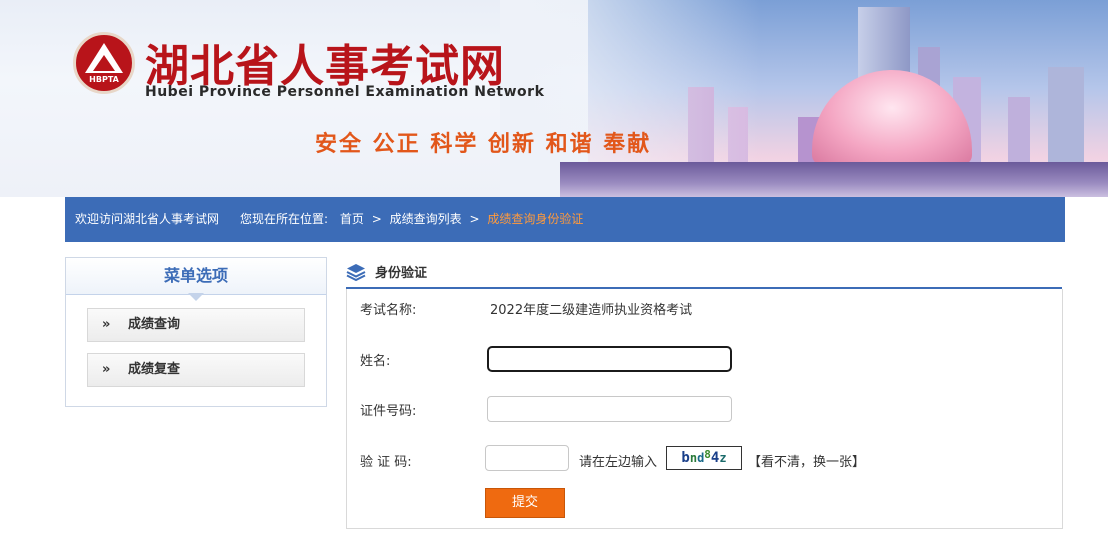 The height and width of the screenshot is (540, 1108). I want to click on breadcrumb-home: 首页, so click(352, 219).